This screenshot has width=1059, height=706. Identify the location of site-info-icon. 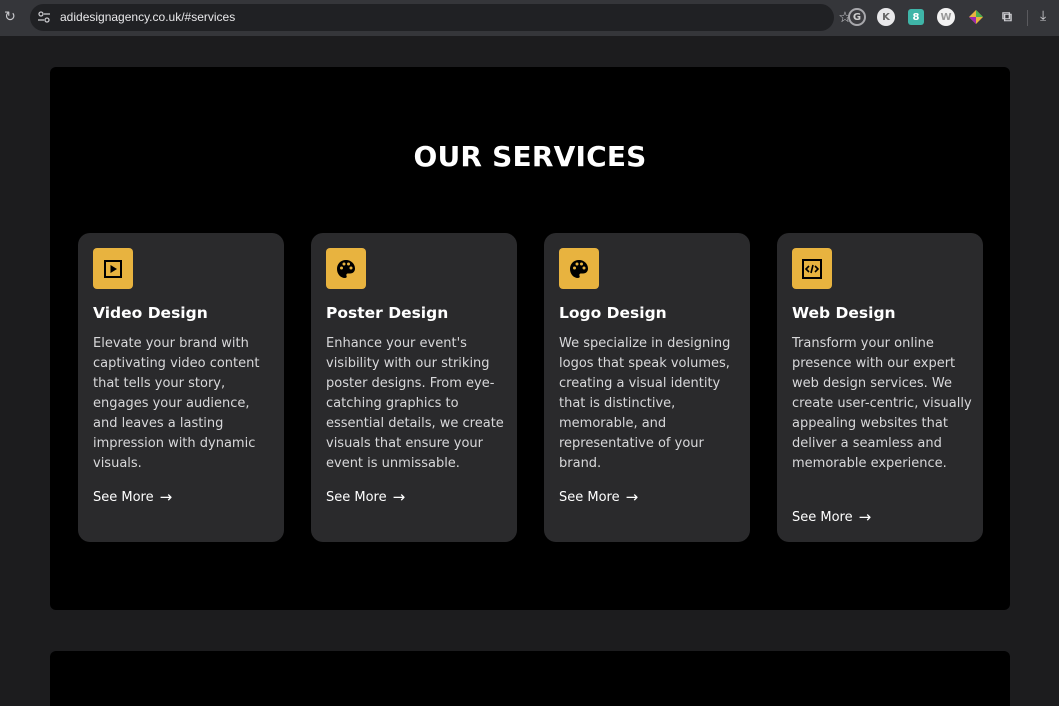
(44, 17).